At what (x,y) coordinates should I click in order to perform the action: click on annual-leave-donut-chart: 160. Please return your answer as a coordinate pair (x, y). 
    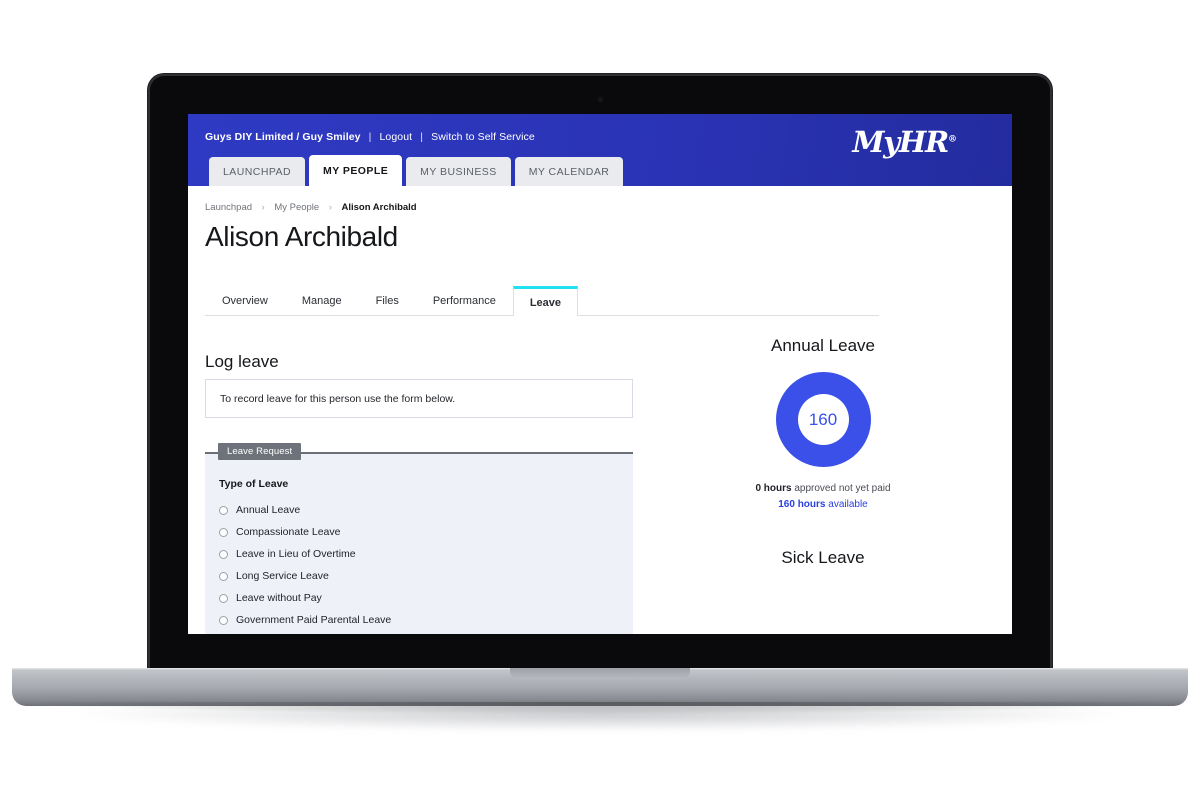
    Looking at the image, I should click on (823, 419).